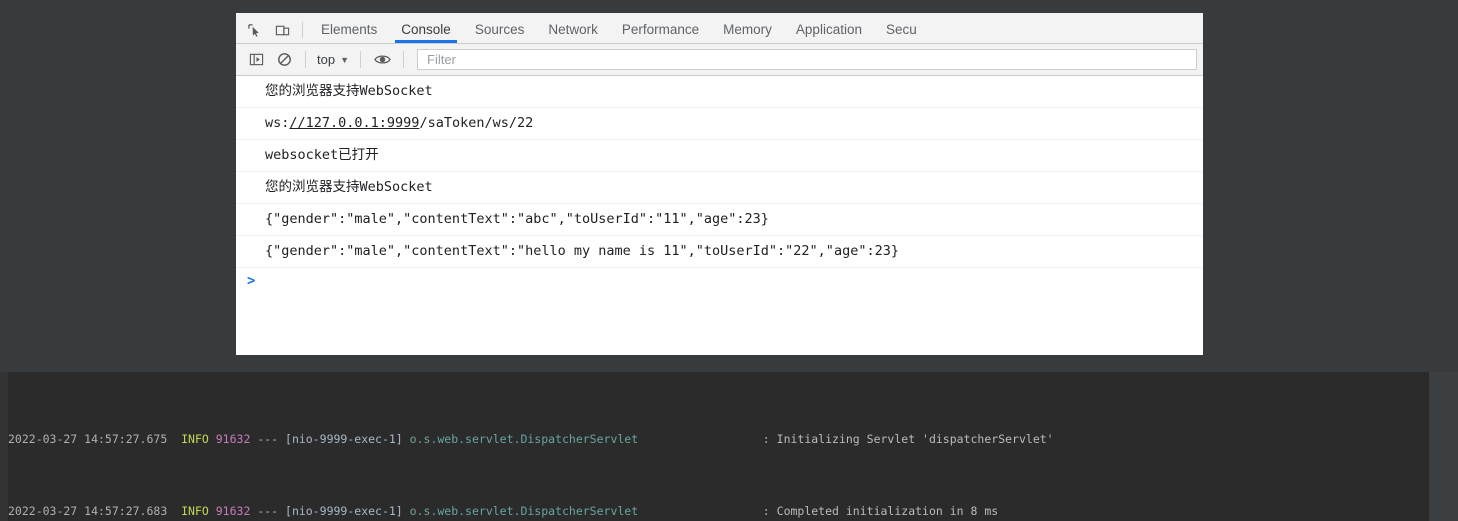 The width and height of the screenshot is (1458, 521). What do you see at coordinates (1443, 446) in the screenshot?
I see `log-scrollbar` at bounding box center [1443, 446].